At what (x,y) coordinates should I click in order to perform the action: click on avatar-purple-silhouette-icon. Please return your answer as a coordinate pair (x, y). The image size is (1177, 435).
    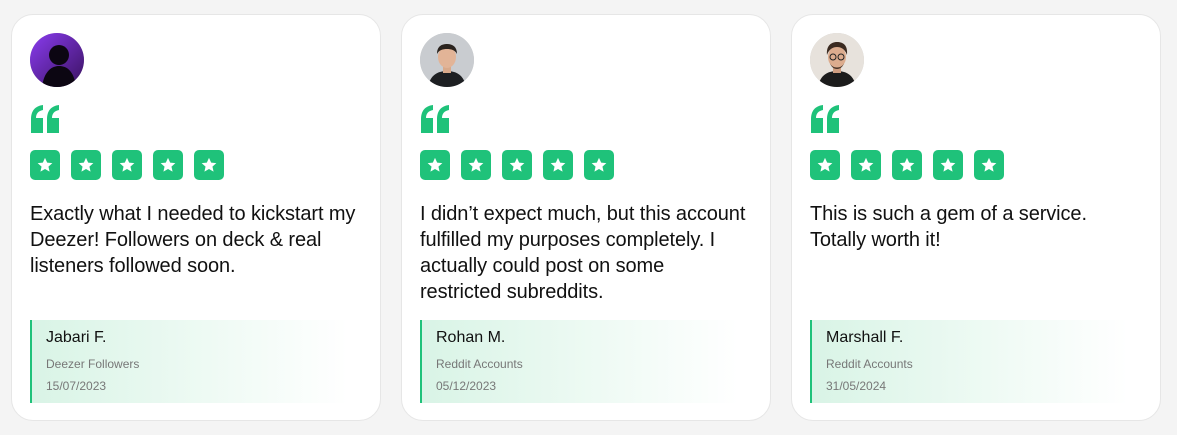
    Looking at the image, I should click on (57, 60).